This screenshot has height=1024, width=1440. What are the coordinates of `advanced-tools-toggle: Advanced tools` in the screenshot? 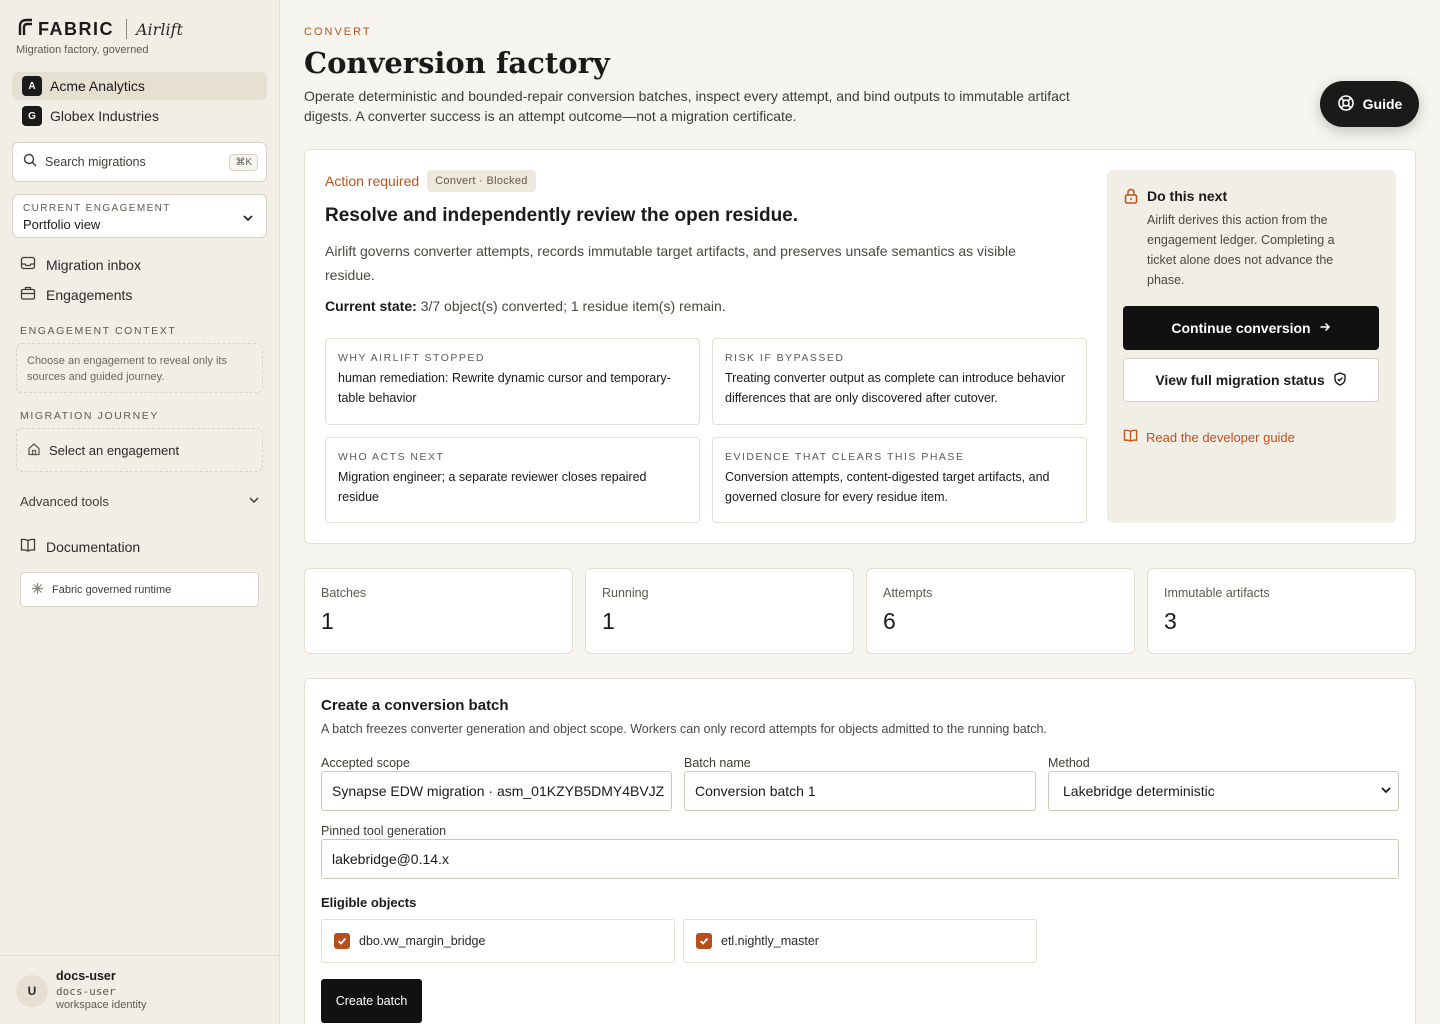 It's located at (140, 501).